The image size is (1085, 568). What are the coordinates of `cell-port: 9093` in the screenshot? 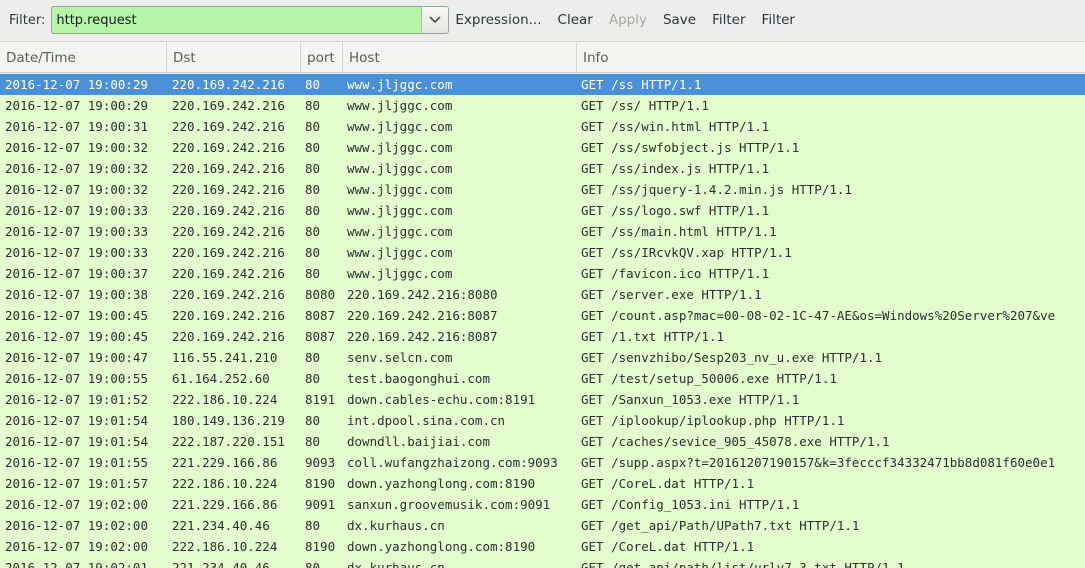 It's located at (320, 462).